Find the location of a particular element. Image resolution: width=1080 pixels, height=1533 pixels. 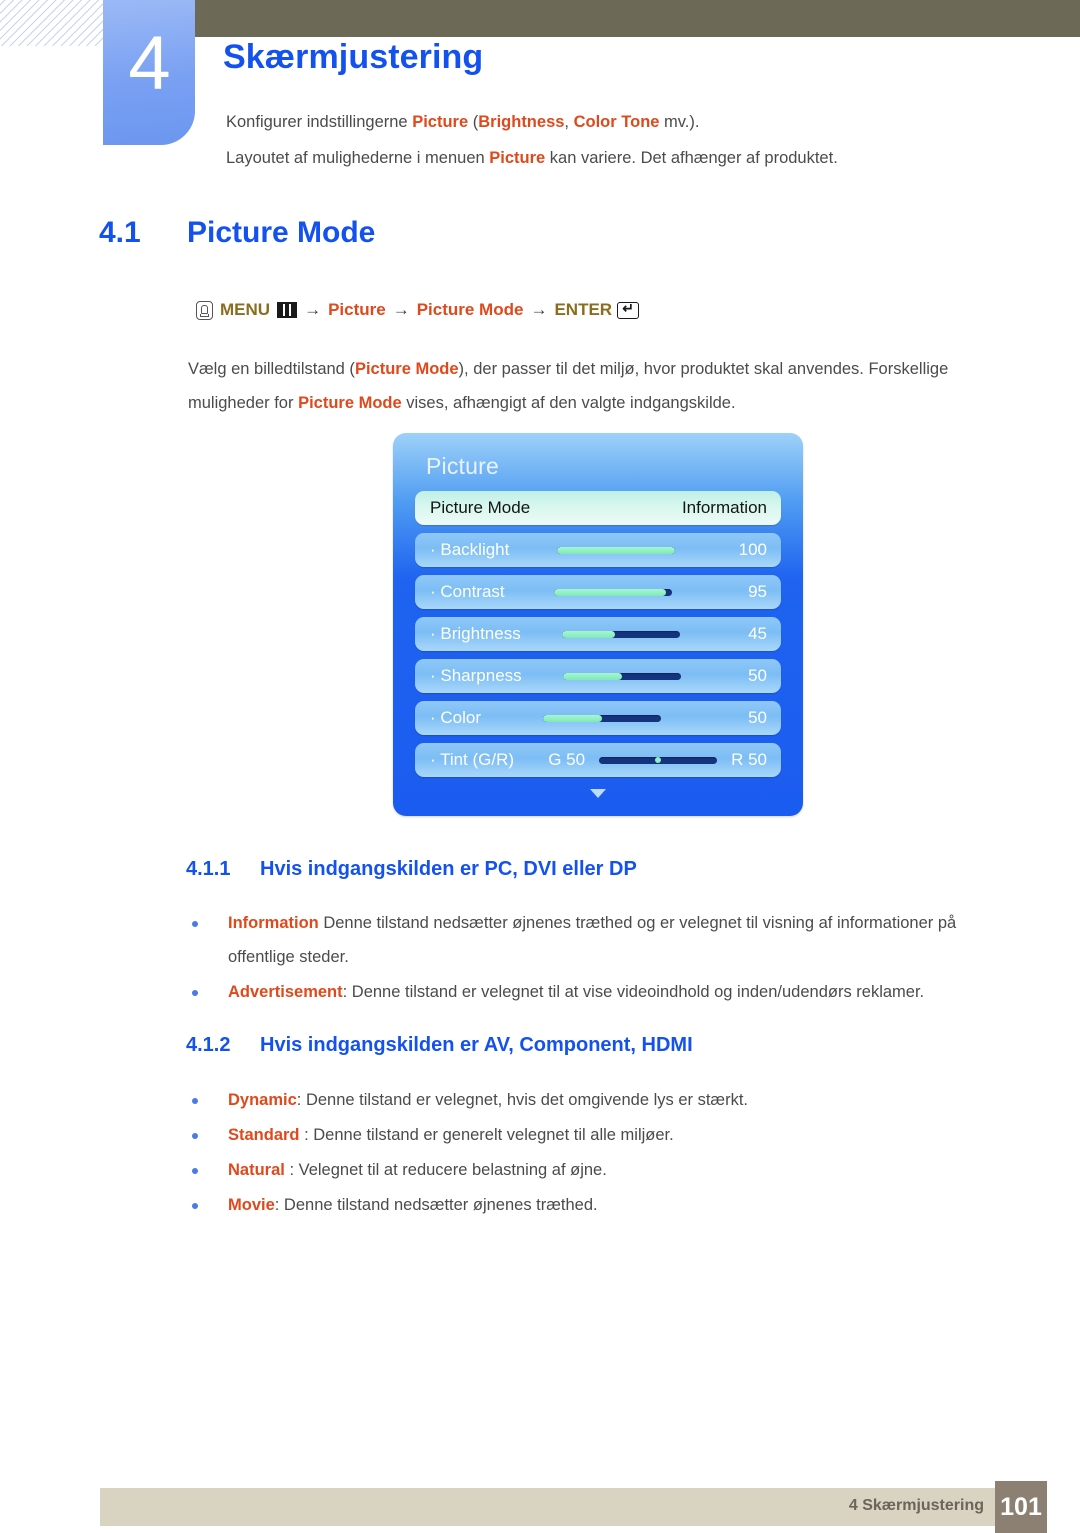

keyword-term: Standard is located at coordinates (264, 1135).